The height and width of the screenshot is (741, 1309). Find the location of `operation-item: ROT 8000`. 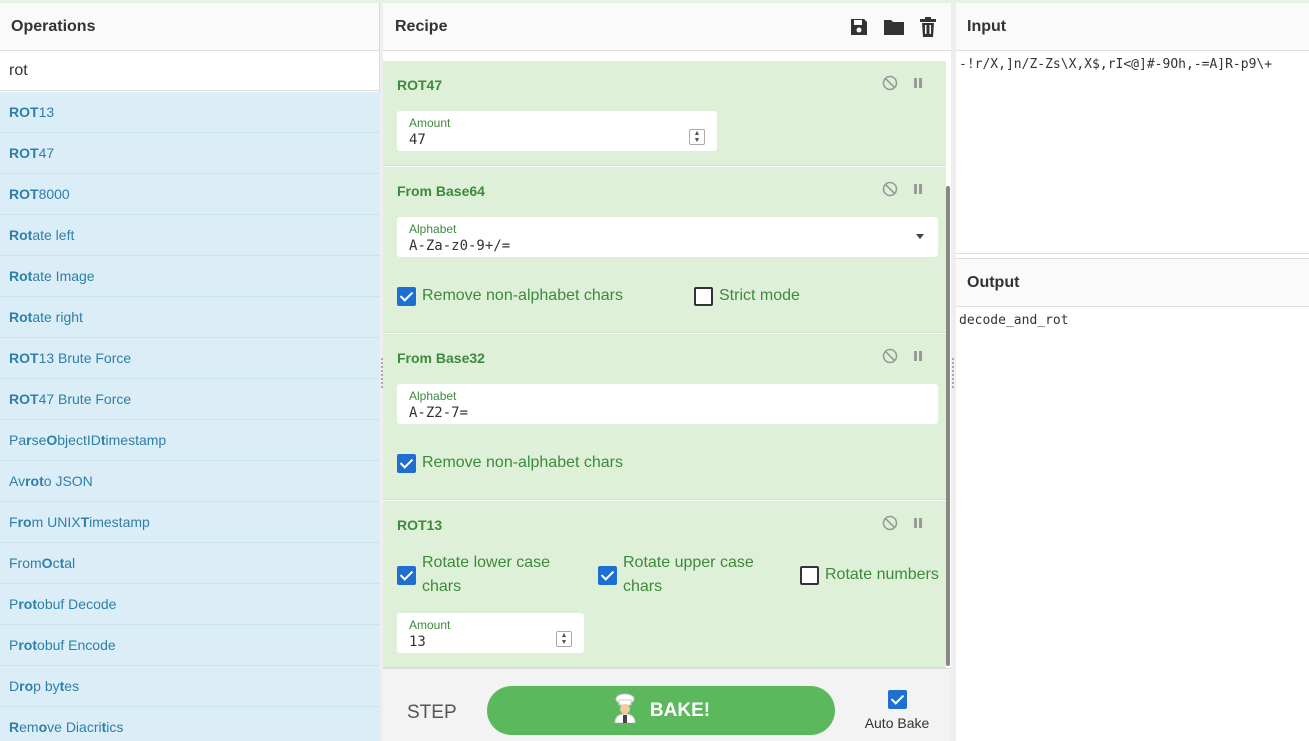

operation-item: ROT 8000 is located at coordinates (190, 194).